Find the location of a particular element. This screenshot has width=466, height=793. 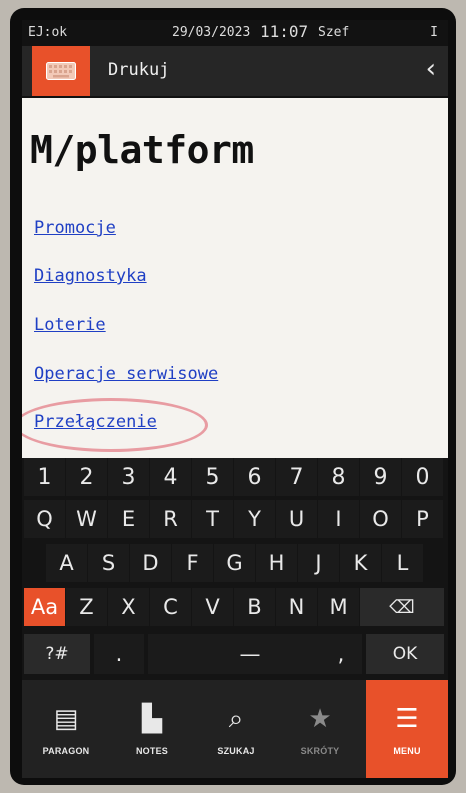

key-1: 1 is located at coordinates (44, 477).